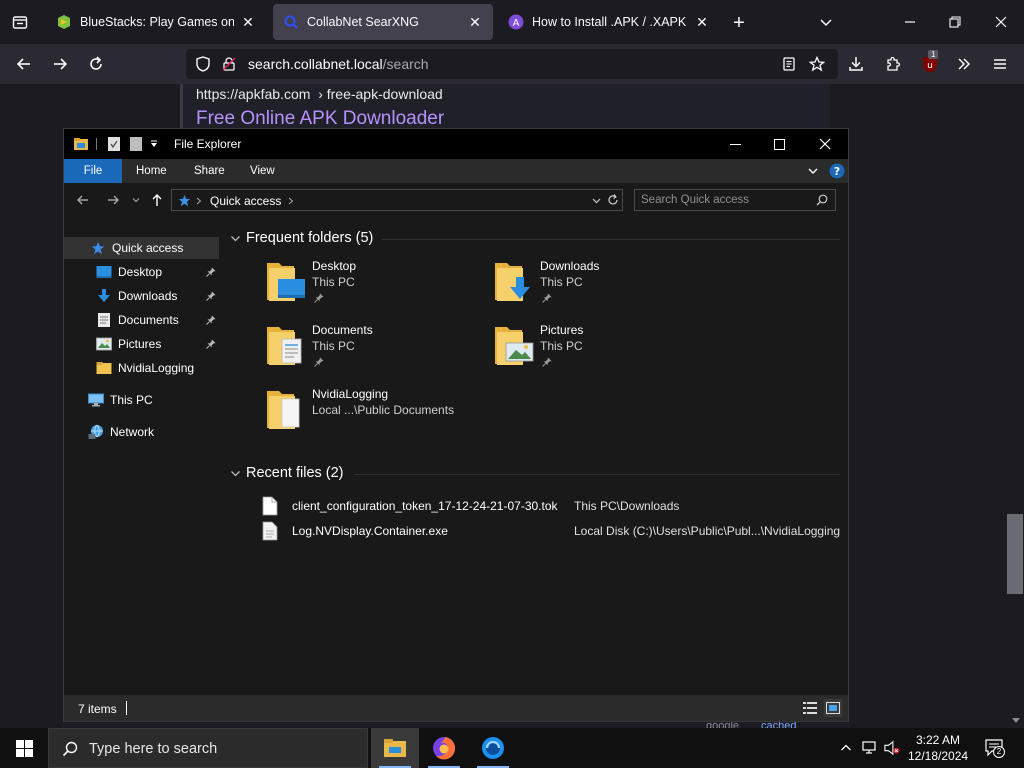  I want to click on explorer-close-icon, so click(825, 144).